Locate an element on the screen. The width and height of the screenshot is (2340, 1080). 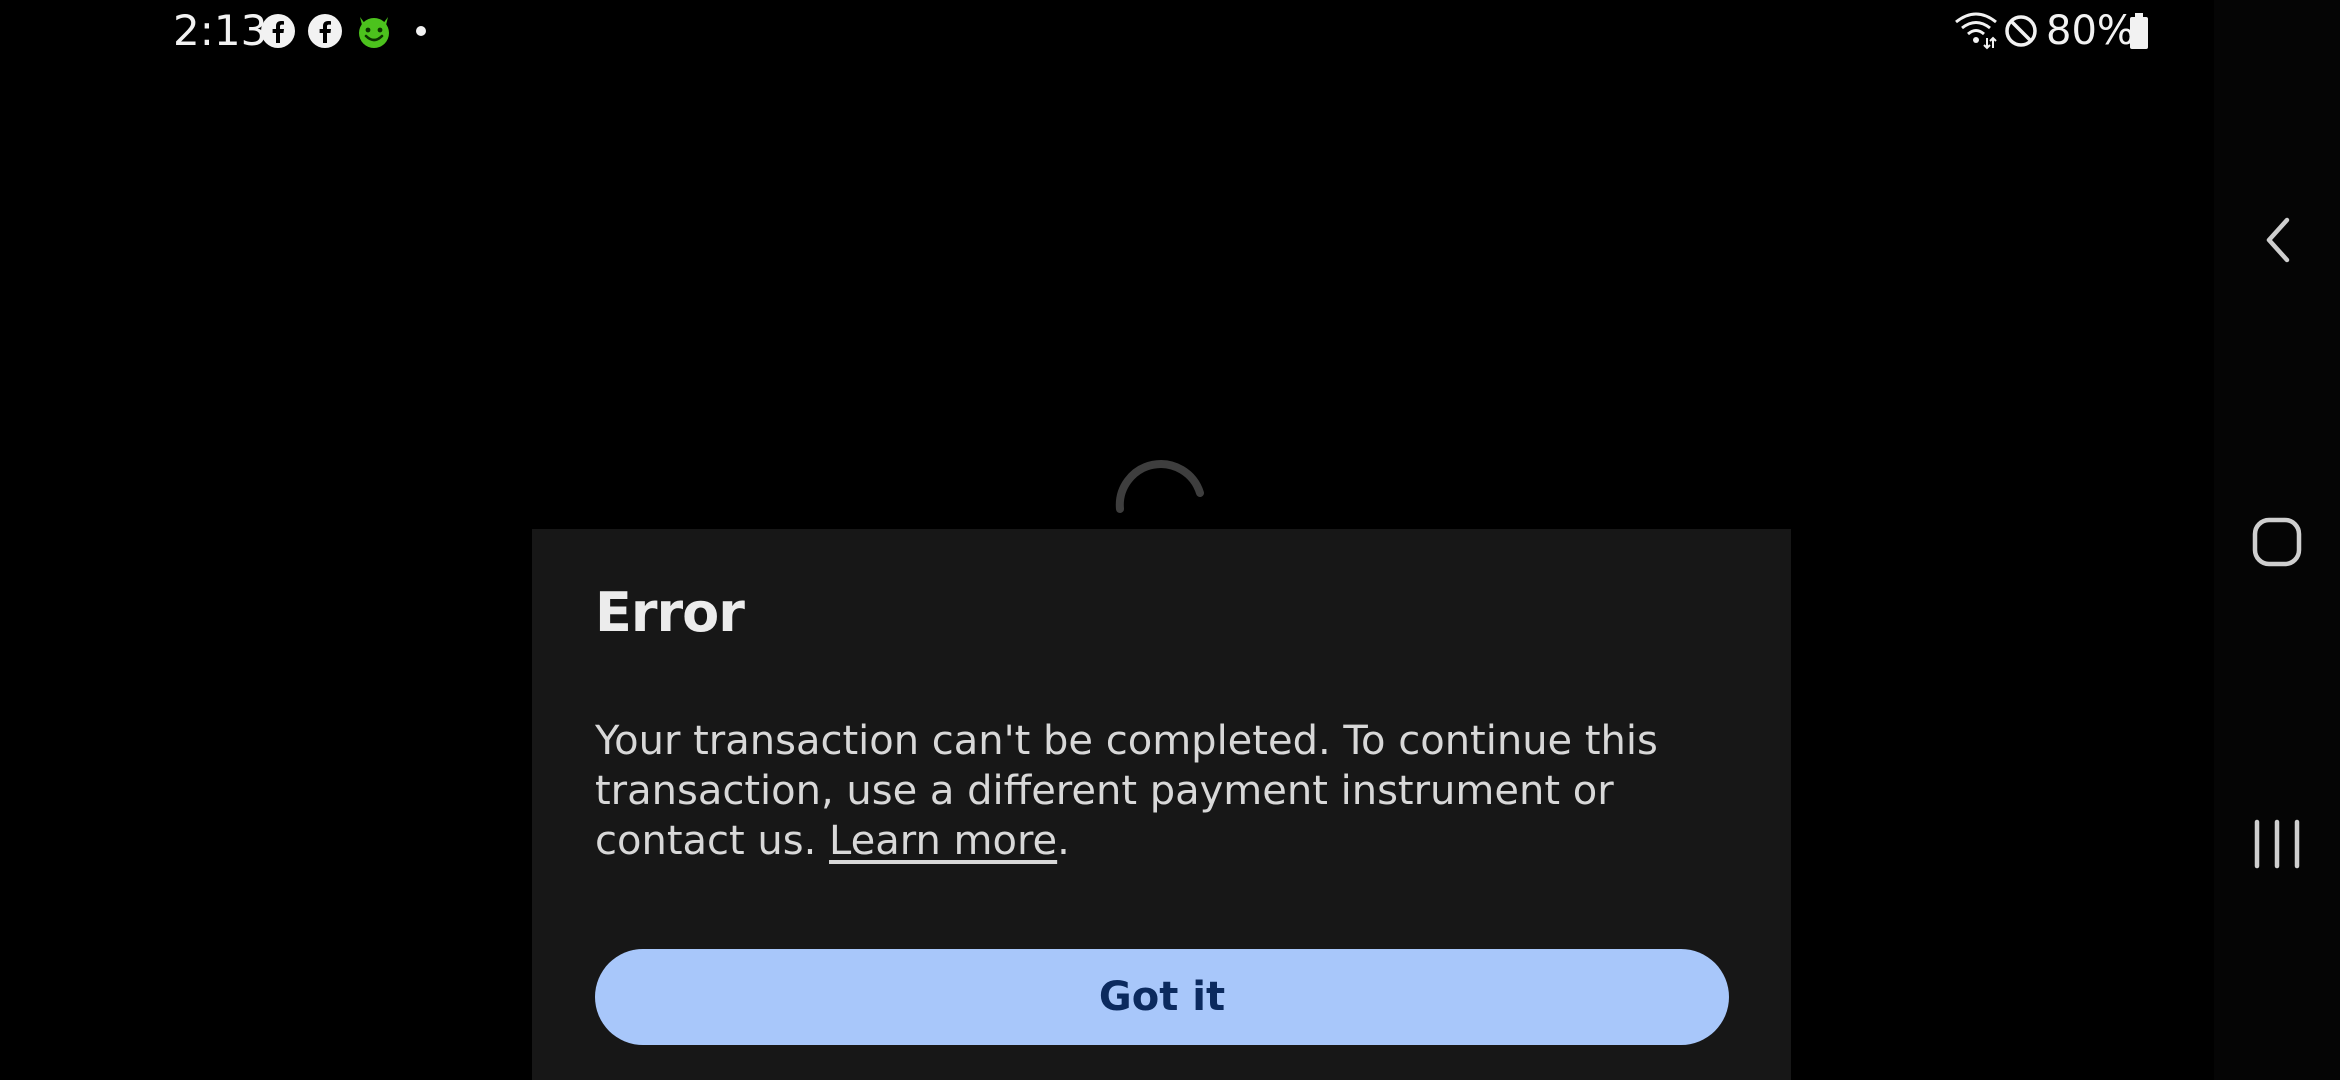
recents-icon is located at coordinates (2277, 844).